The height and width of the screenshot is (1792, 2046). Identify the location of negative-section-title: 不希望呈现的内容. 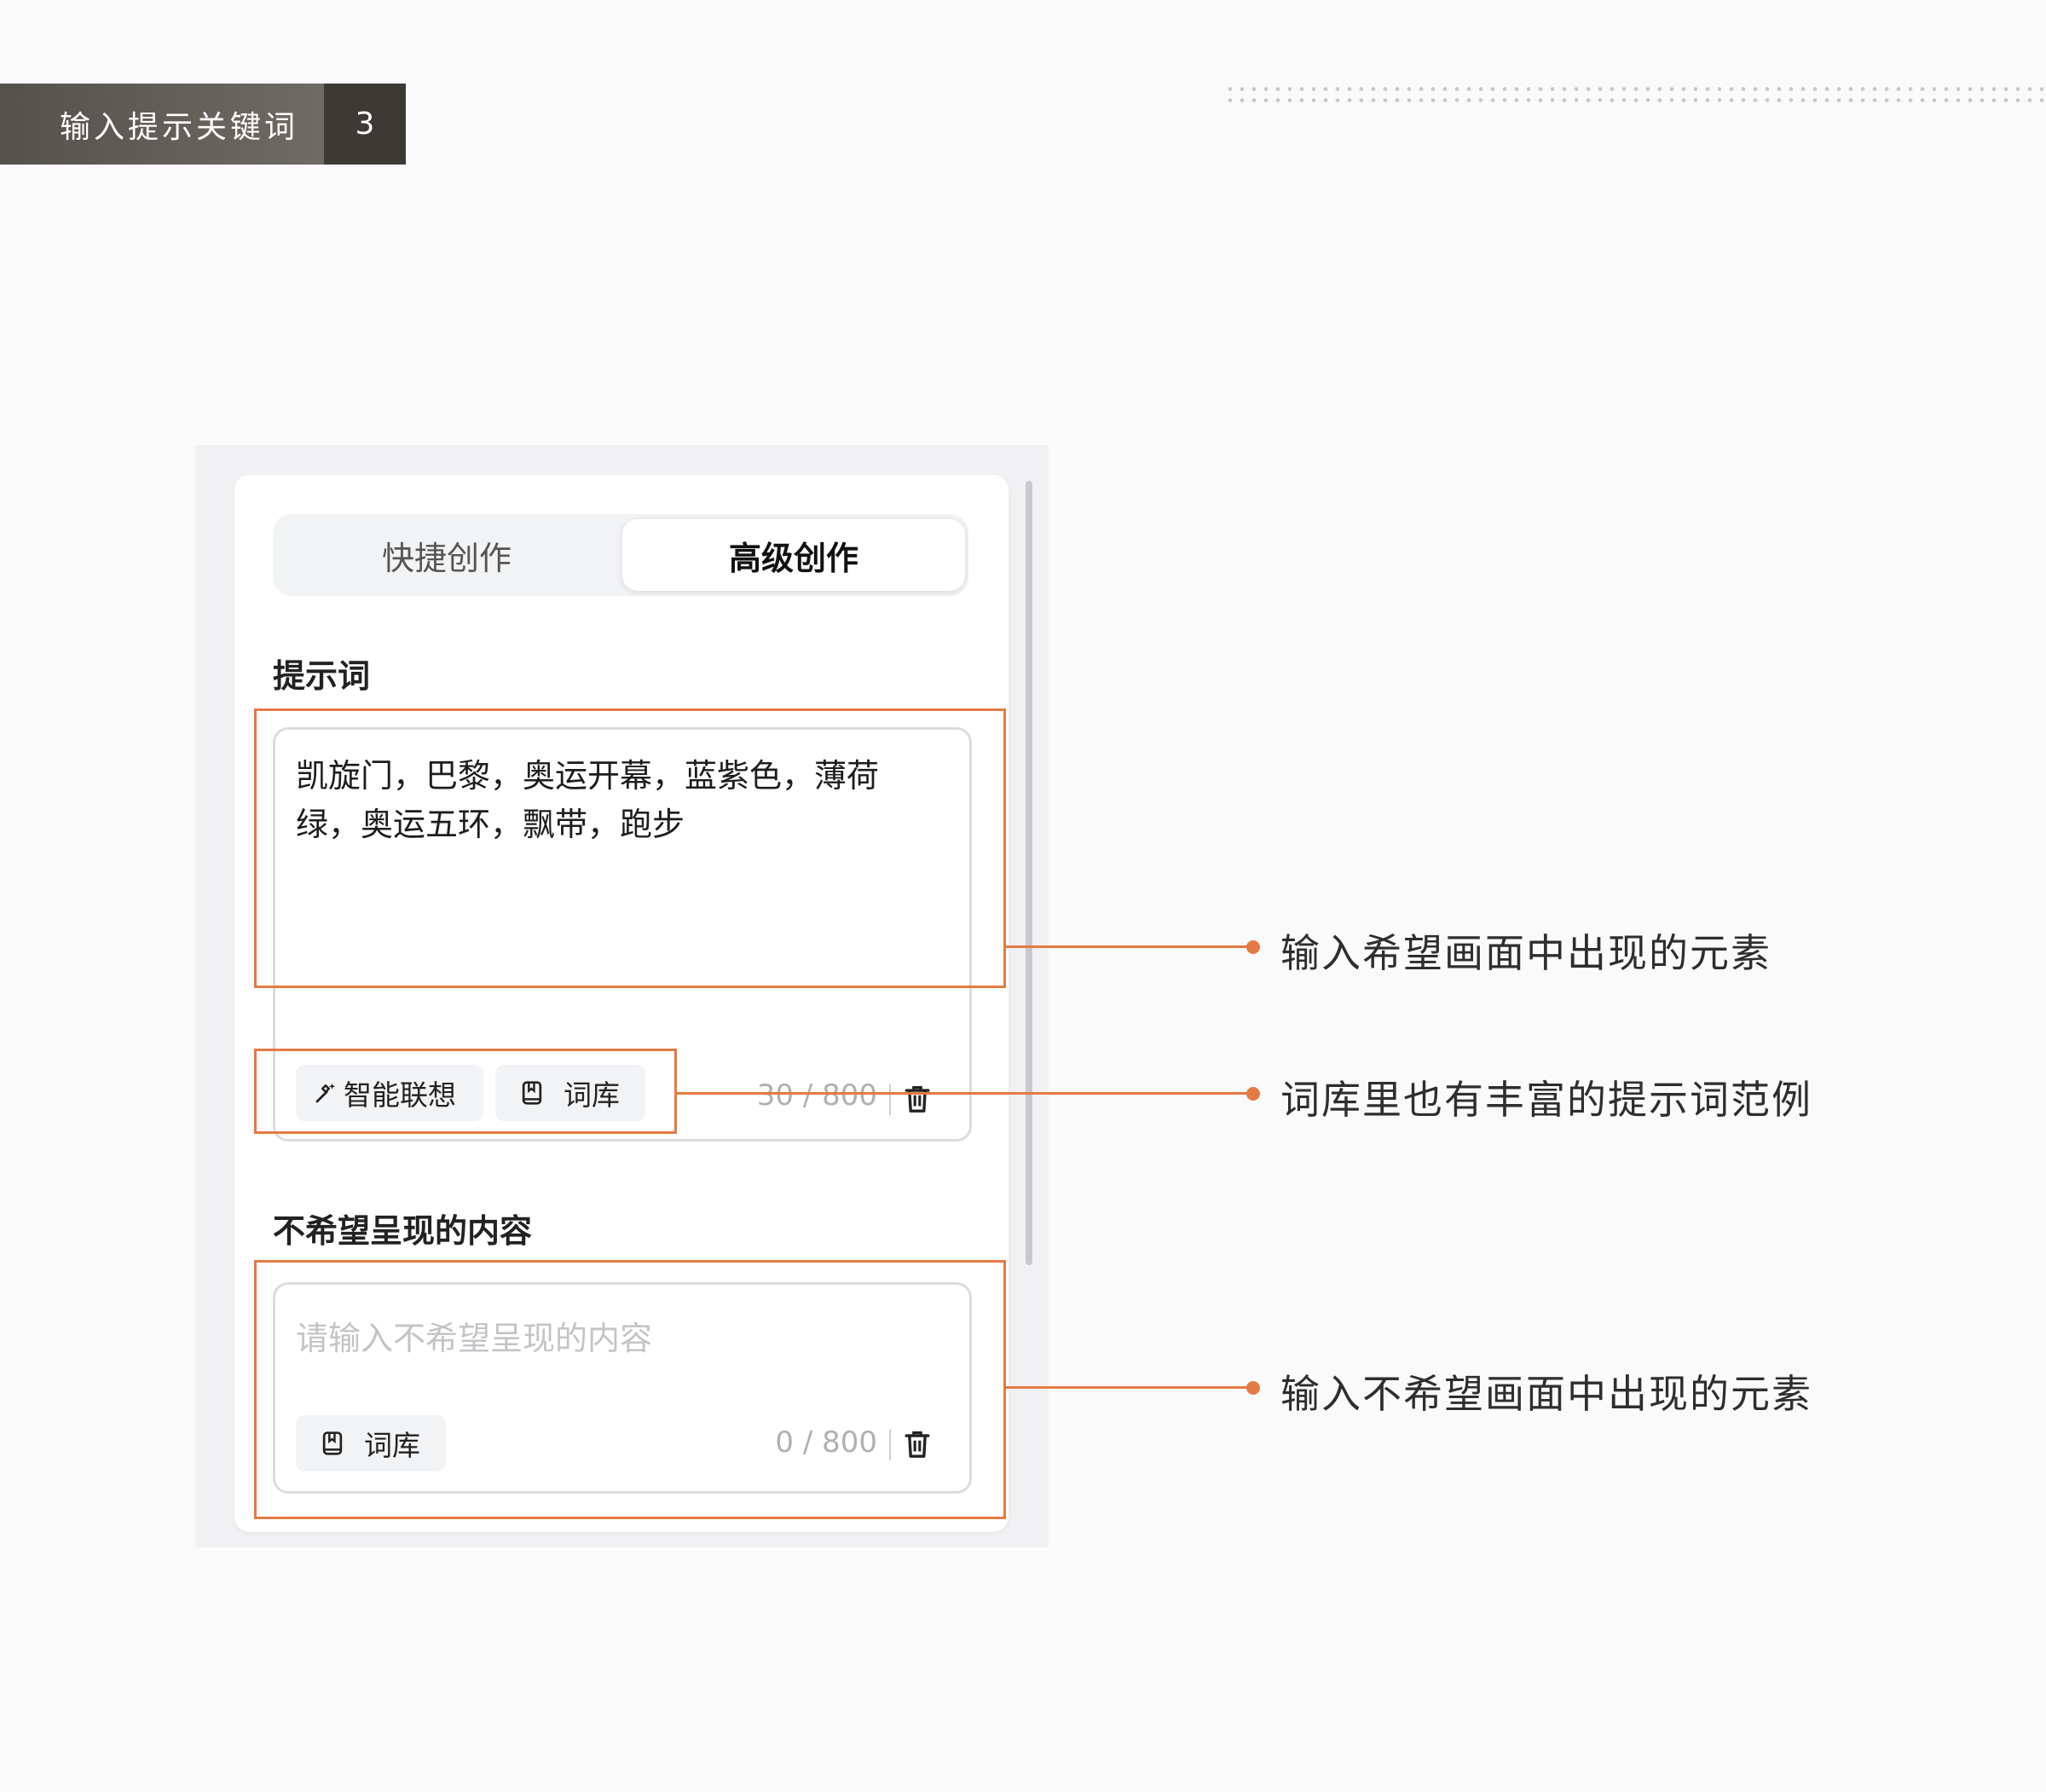
(403, 1231).